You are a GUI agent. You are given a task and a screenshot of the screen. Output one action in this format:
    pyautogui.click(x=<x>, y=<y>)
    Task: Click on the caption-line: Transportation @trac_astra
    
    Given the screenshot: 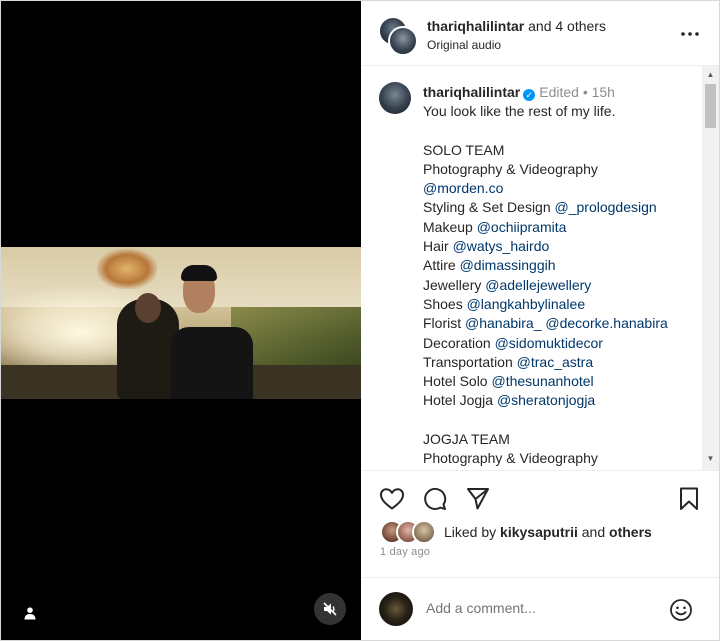 What is the action you would take?
    pyautogui.click(x=561, y=362)
    